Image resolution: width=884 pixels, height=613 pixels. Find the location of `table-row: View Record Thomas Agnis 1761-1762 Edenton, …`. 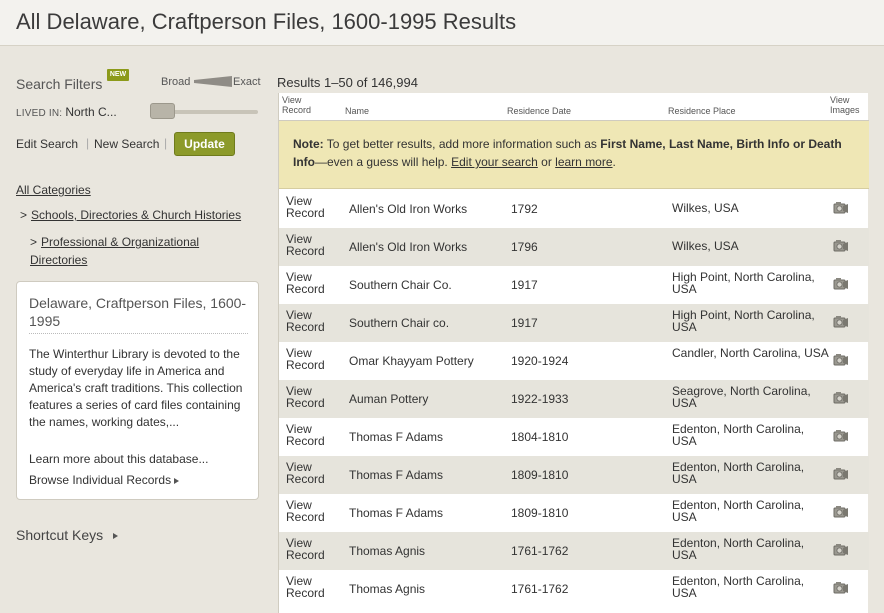

table-row: View Record Thomas Agnis 1761-1762 Edenton, … is located at coordinates (574, 589).